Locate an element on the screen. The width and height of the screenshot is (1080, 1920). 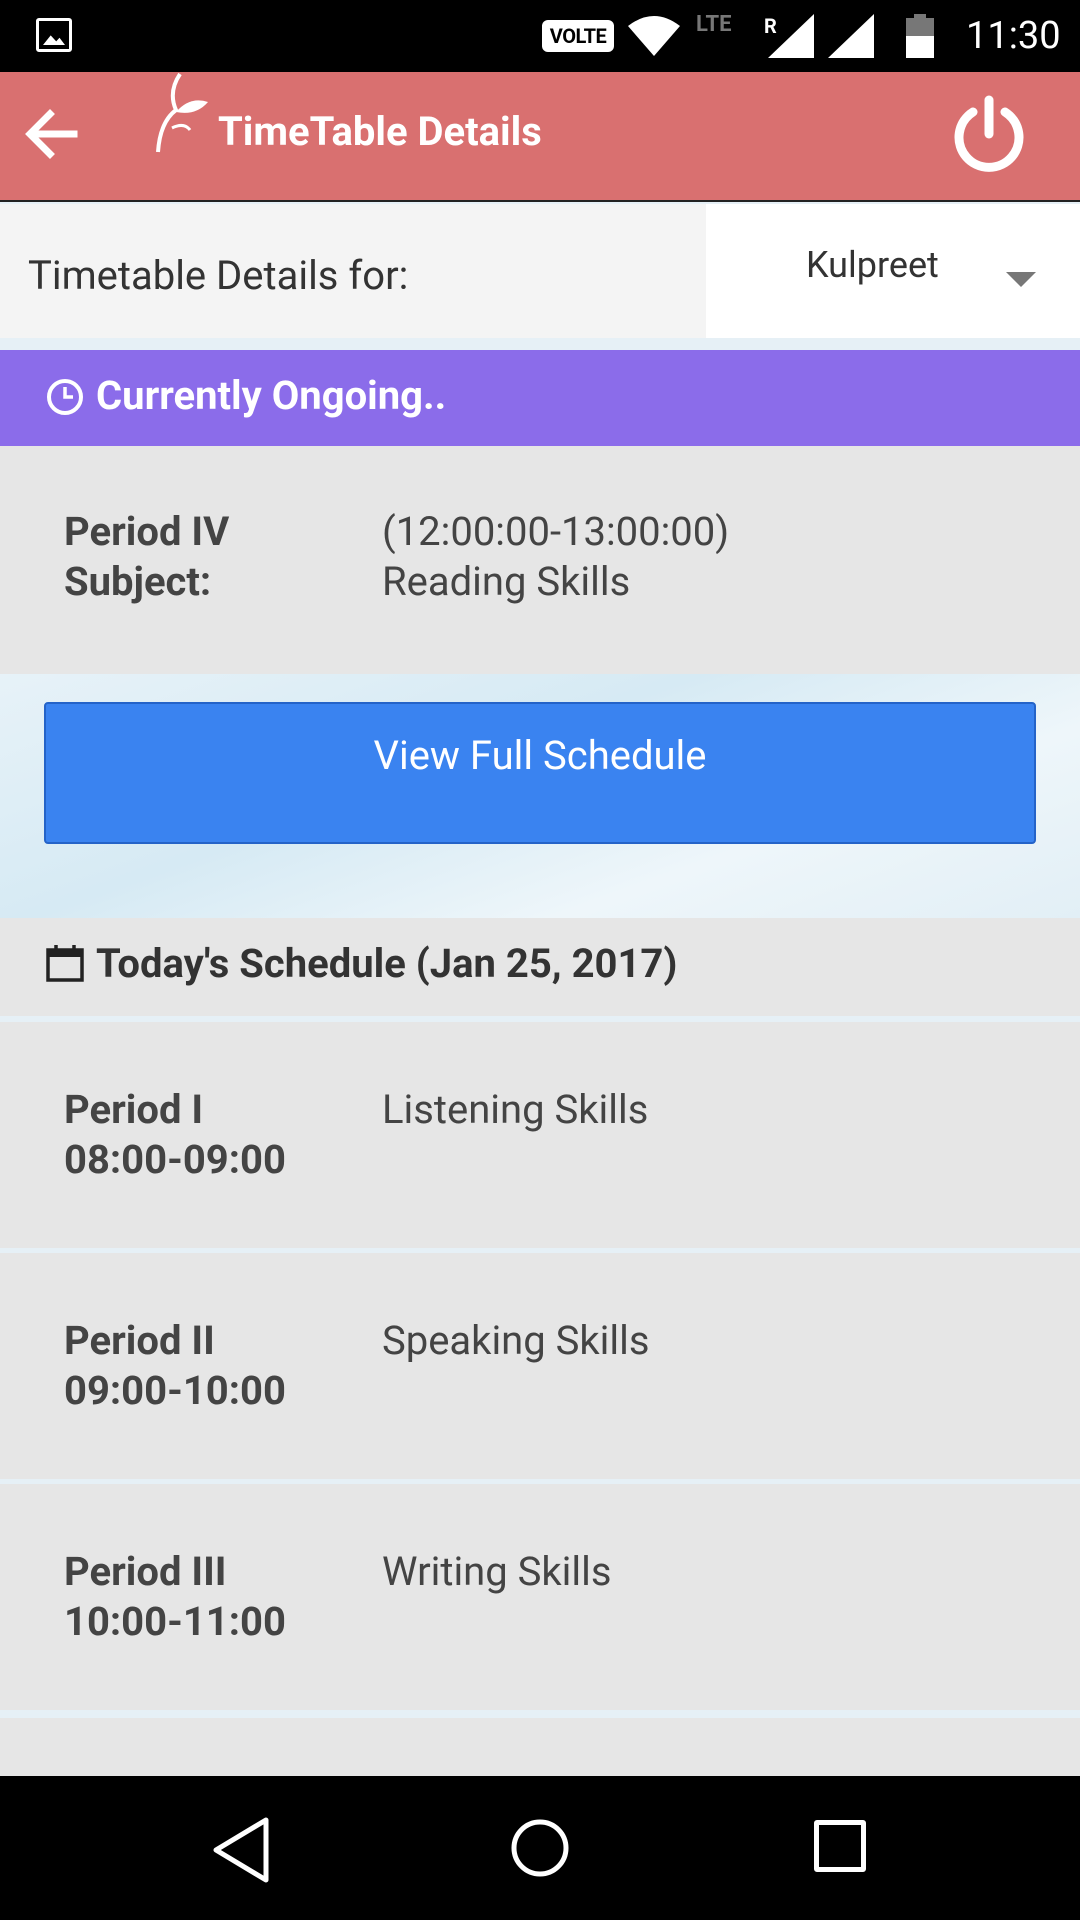
view-full-schedule-button: View Full Schedule is located at coordinates (540, 773).